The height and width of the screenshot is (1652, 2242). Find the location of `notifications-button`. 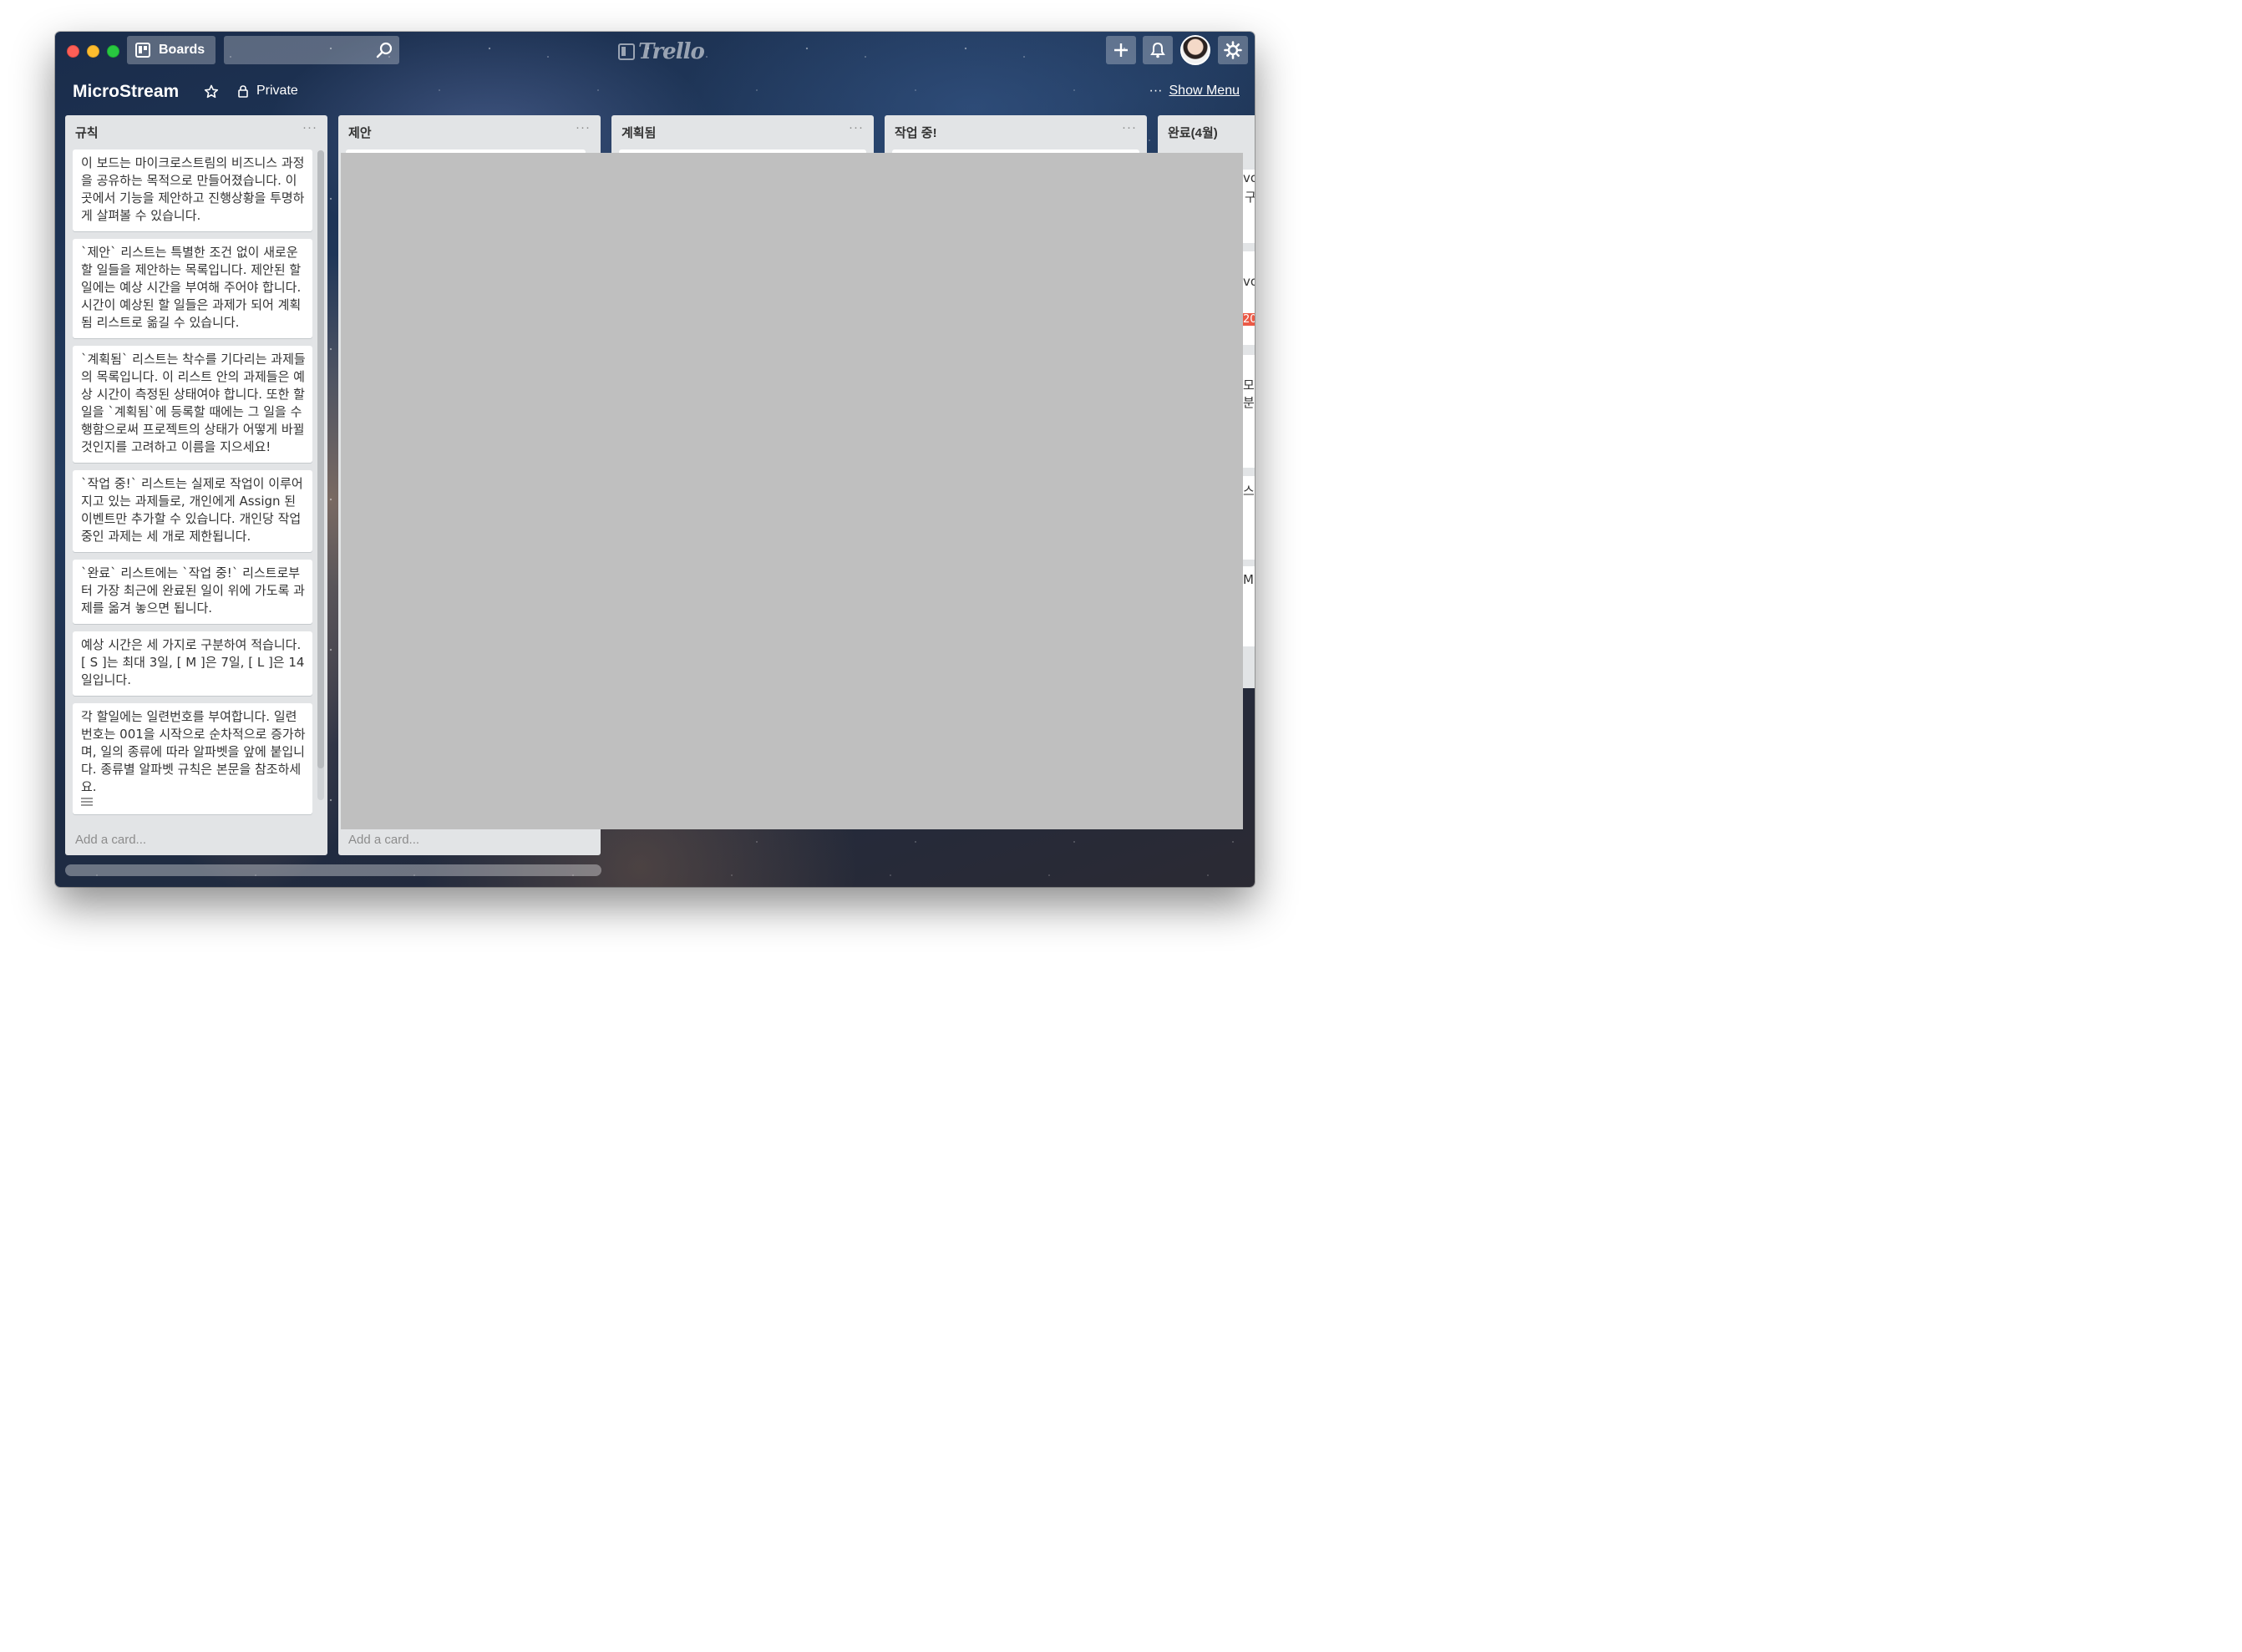

notifications-button is located at coordinates (1158, 50).